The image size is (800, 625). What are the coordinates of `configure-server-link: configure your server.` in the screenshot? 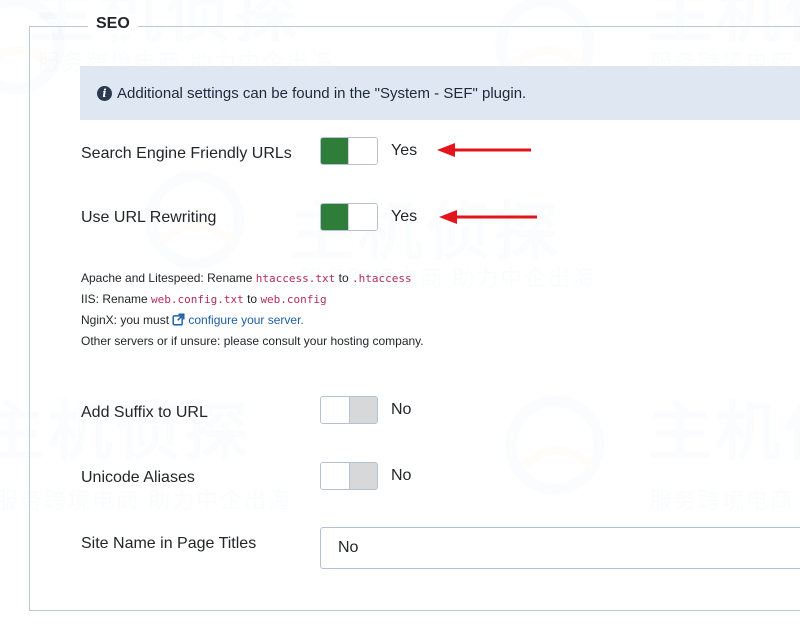 It's located at (238, 320).